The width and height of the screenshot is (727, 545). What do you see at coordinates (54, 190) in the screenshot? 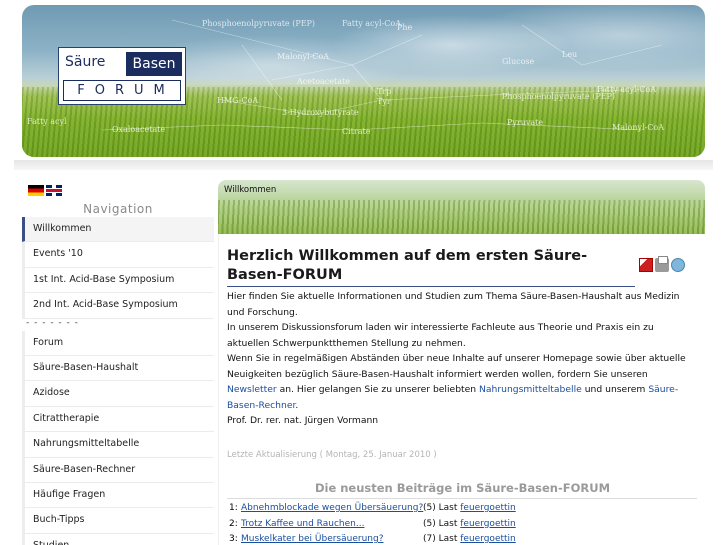
I see `uk-flag-icon` at bounding box center [54, 190].